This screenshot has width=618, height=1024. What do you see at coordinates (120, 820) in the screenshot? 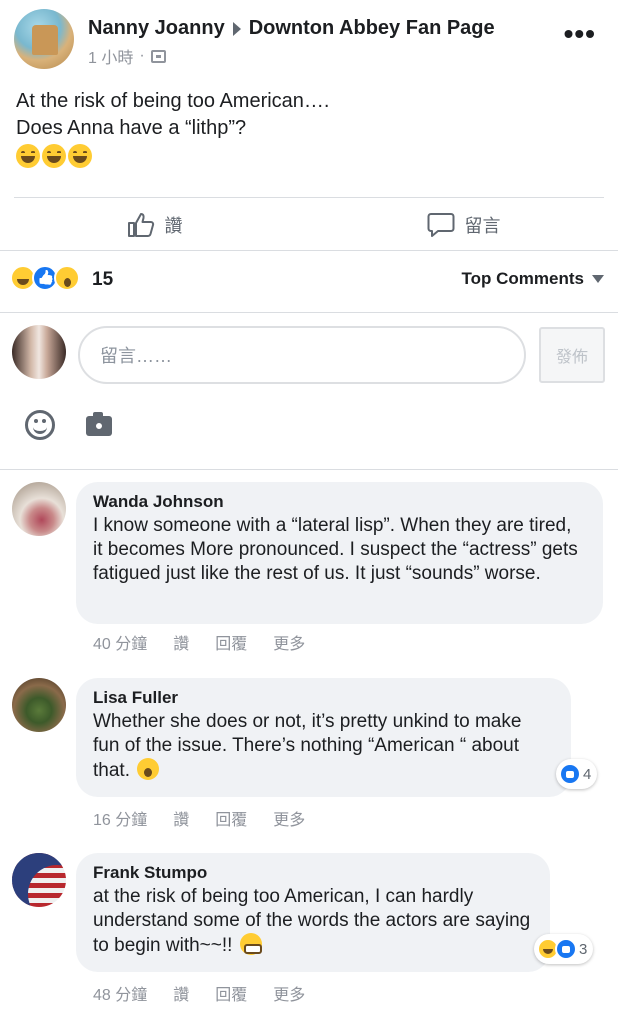
I see `comment-time: 16 分鐘` at bounding box center [120, 820].